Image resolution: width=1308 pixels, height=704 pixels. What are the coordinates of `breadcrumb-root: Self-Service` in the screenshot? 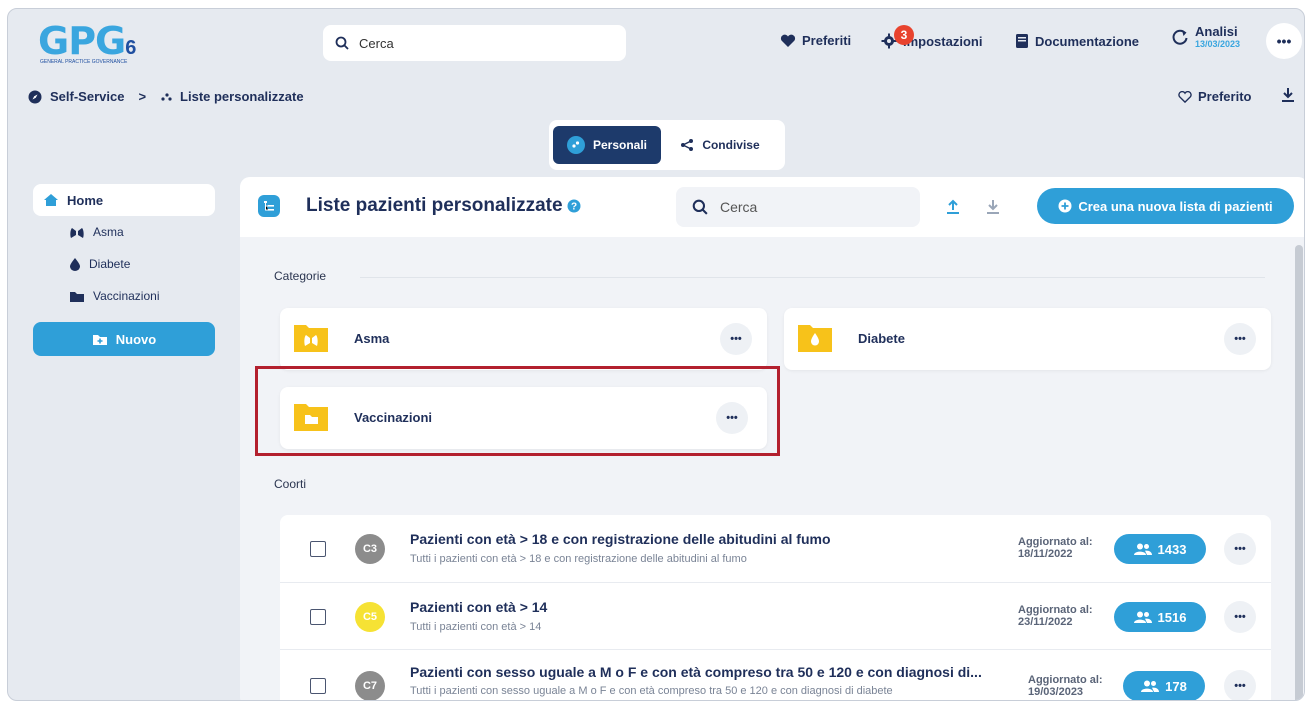 It's located at (87, 96).